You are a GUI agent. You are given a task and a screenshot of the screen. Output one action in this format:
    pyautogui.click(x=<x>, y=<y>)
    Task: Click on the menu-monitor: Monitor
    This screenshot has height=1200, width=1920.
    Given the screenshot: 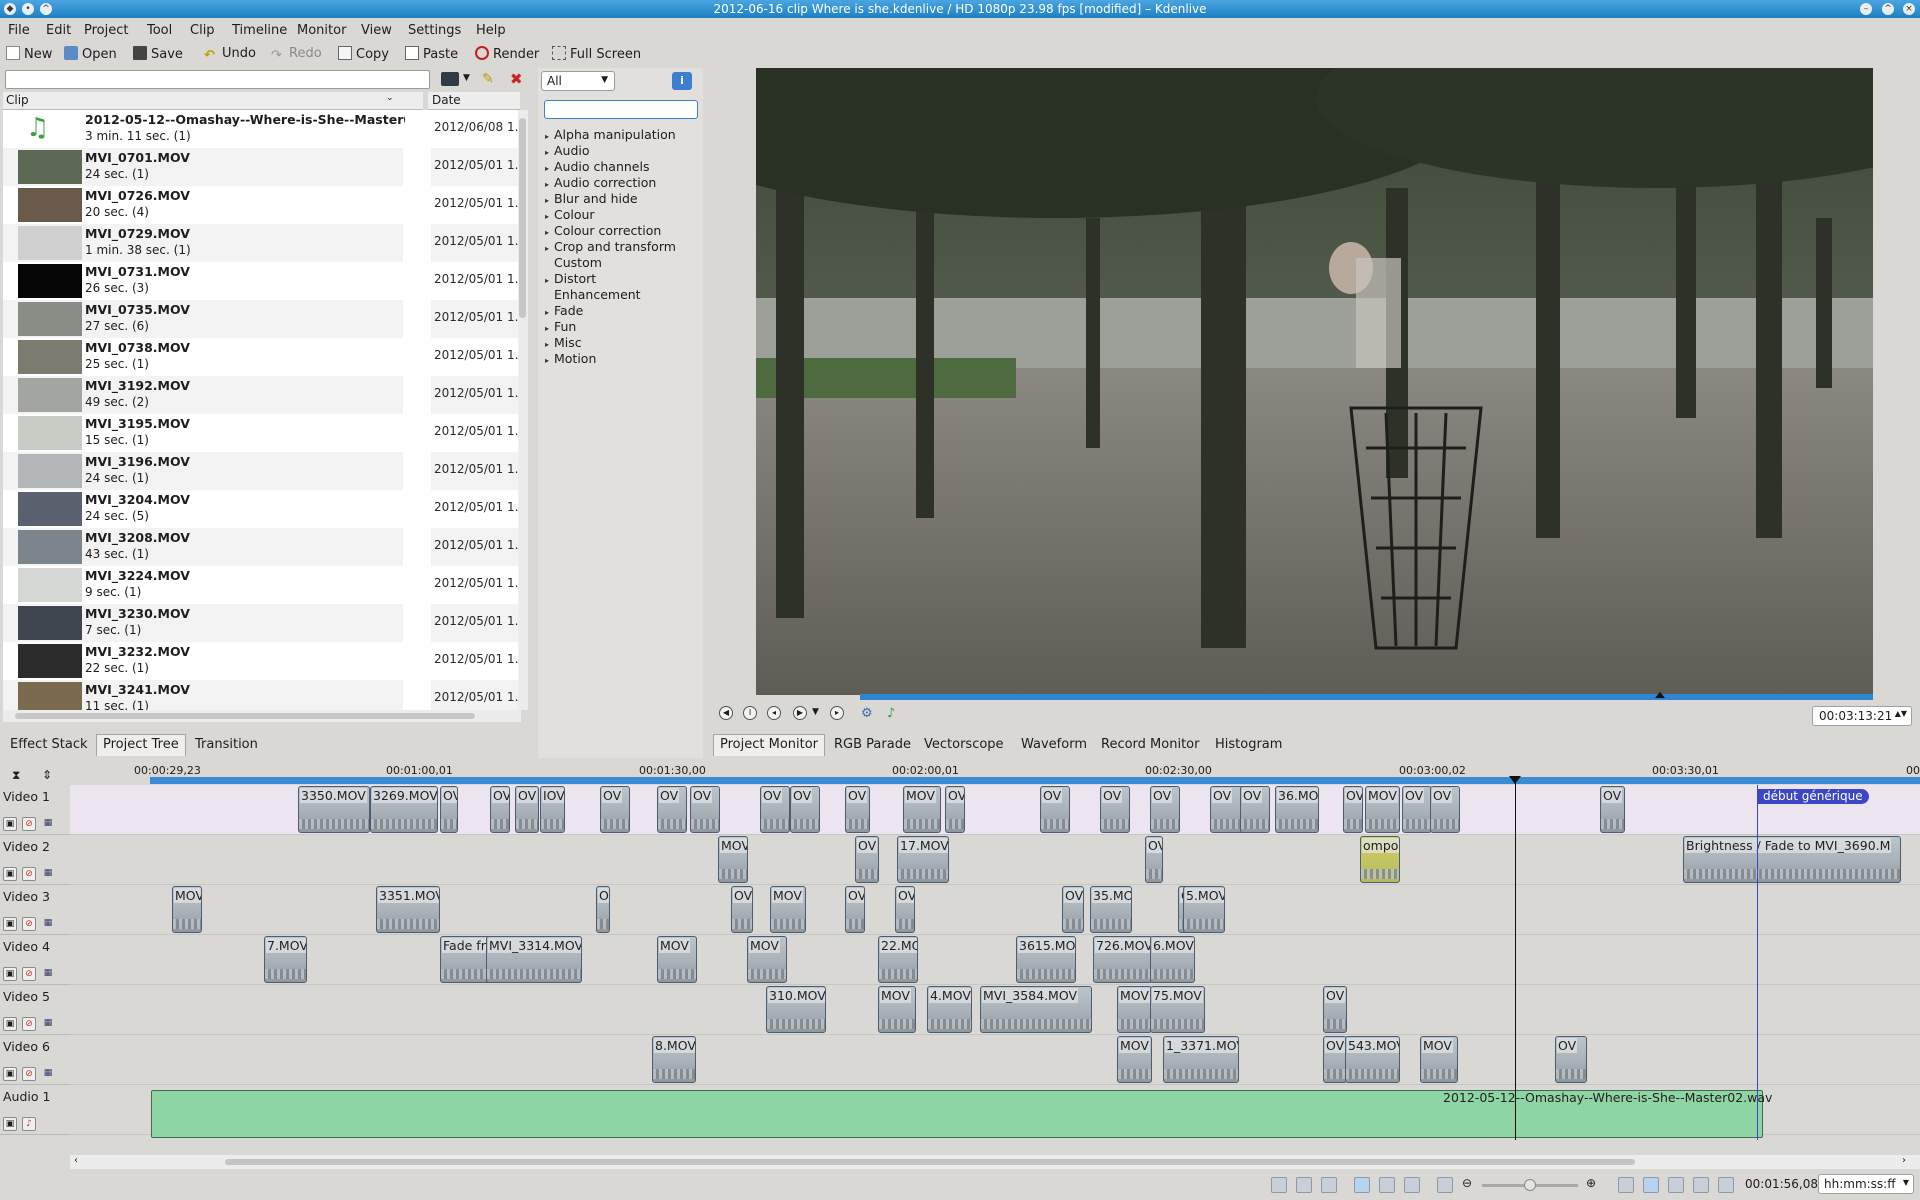 What is the action you would take?
    pyautogui.click(x=321, y=30)
    